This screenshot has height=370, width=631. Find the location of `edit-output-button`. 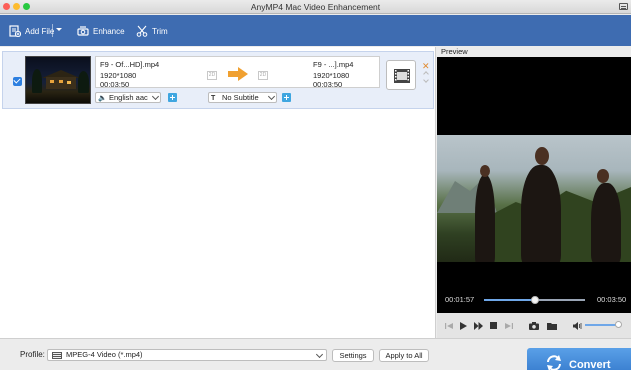

edit-output-button is located at coordinates (401, 75).